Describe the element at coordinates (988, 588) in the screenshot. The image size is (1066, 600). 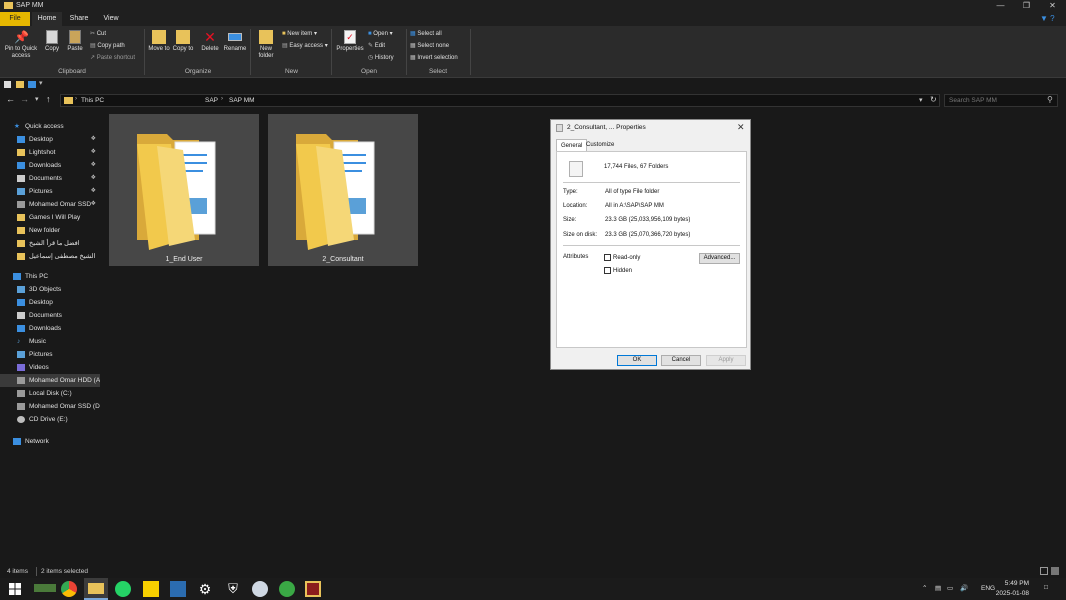
I see `language-indicator: ENG` at that location.